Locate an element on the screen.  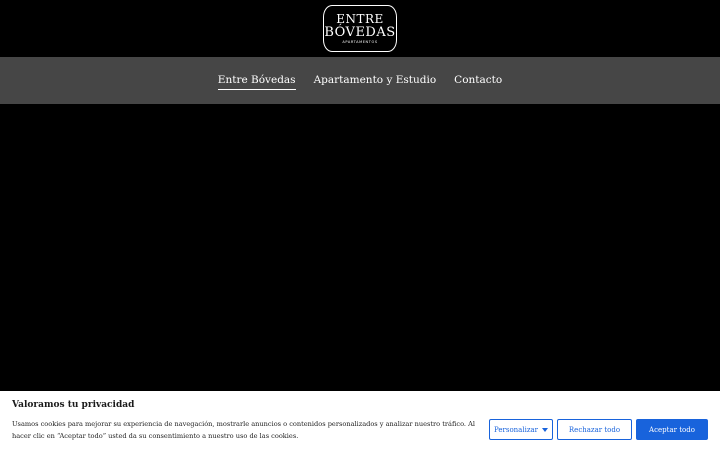
cookie-banner-title: Valoramos tu privacidad is located at coordinates (73, 405).